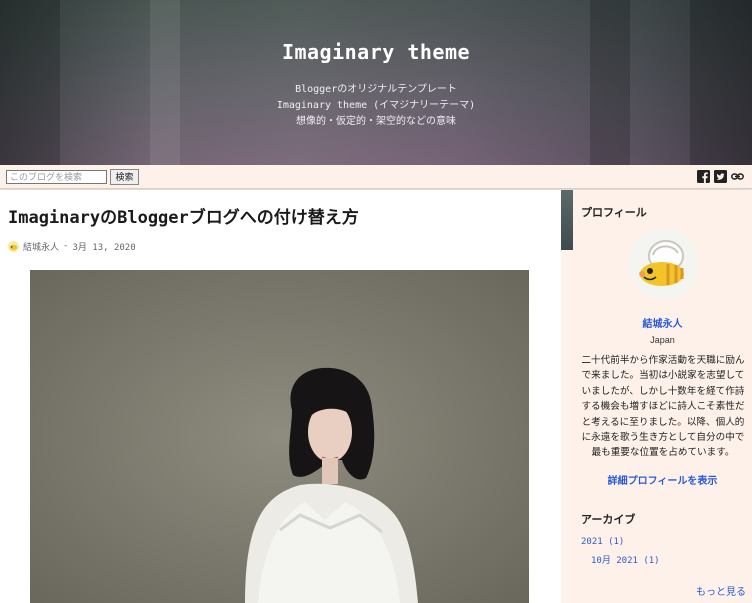  Describe the element at coordinates (720, 176) in the screenshot. I see `twitter-icon` at that location.